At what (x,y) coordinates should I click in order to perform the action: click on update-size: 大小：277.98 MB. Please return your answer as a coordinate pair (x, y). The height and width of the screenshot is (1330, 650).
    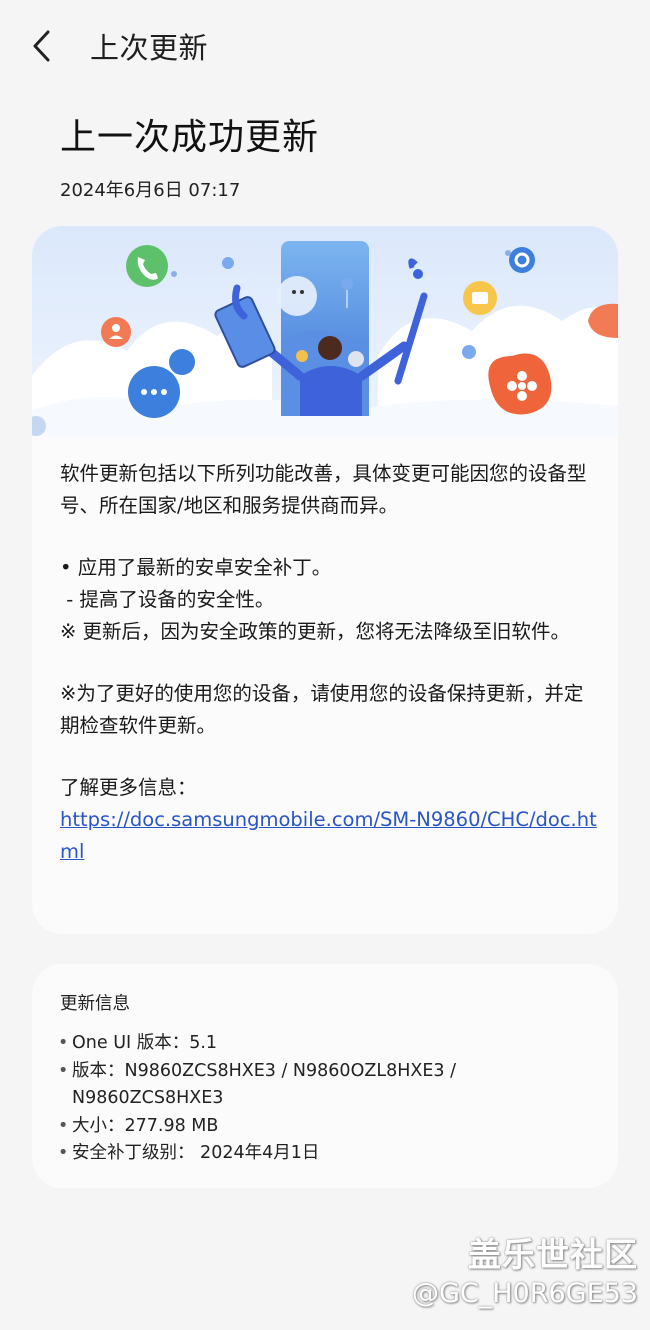
    Looking at the image, I should click on (328, 1127).